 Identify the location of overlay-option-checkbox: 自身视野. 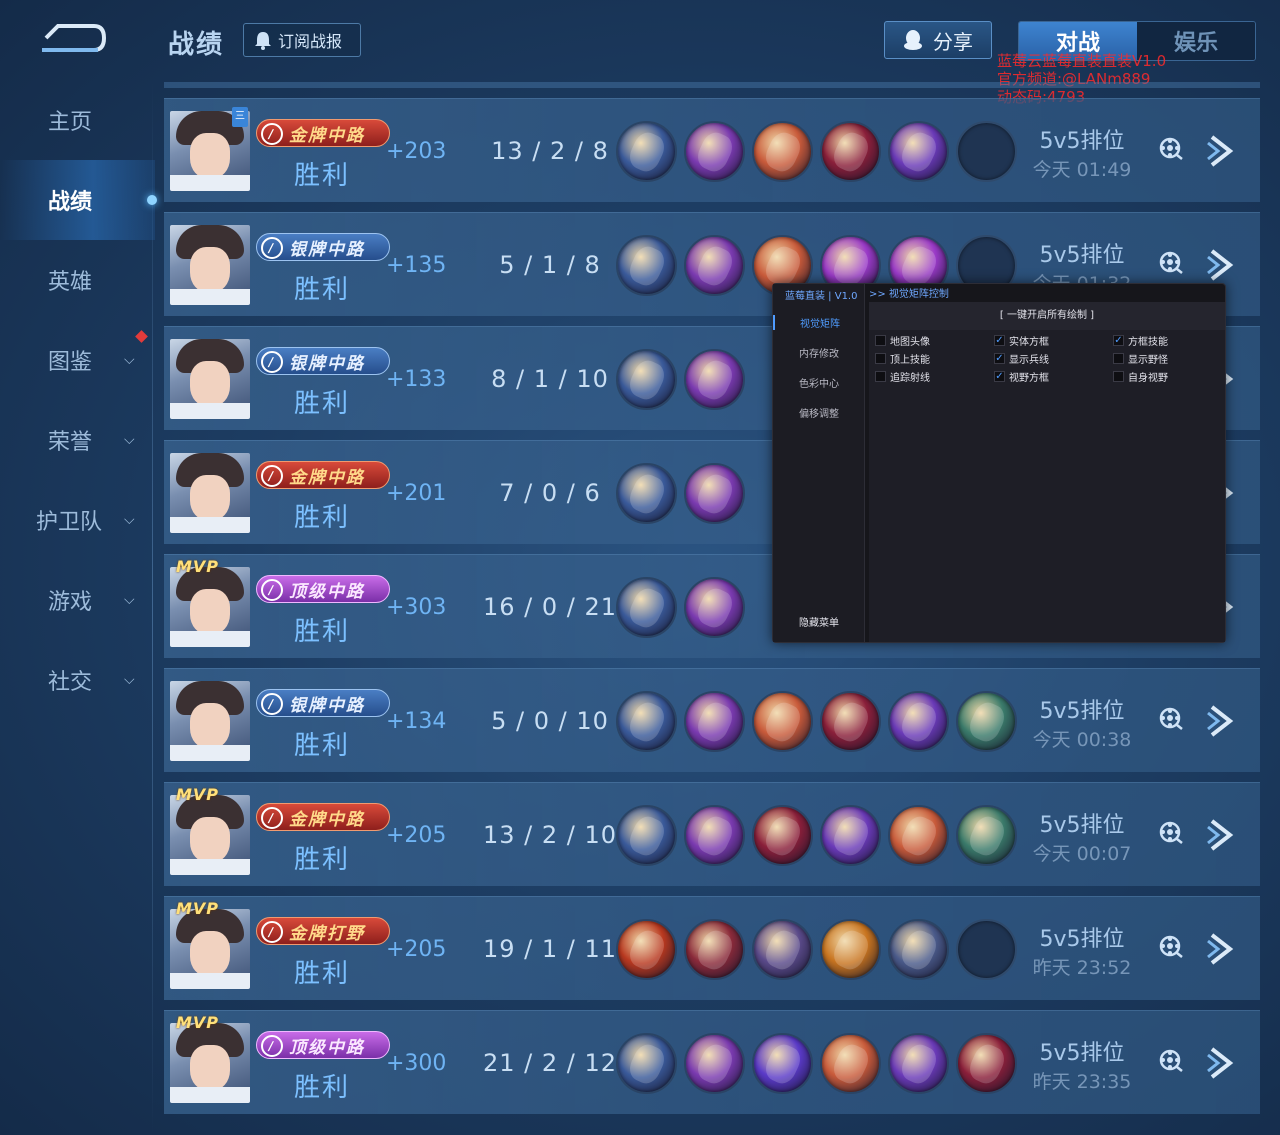
(1140, 376).